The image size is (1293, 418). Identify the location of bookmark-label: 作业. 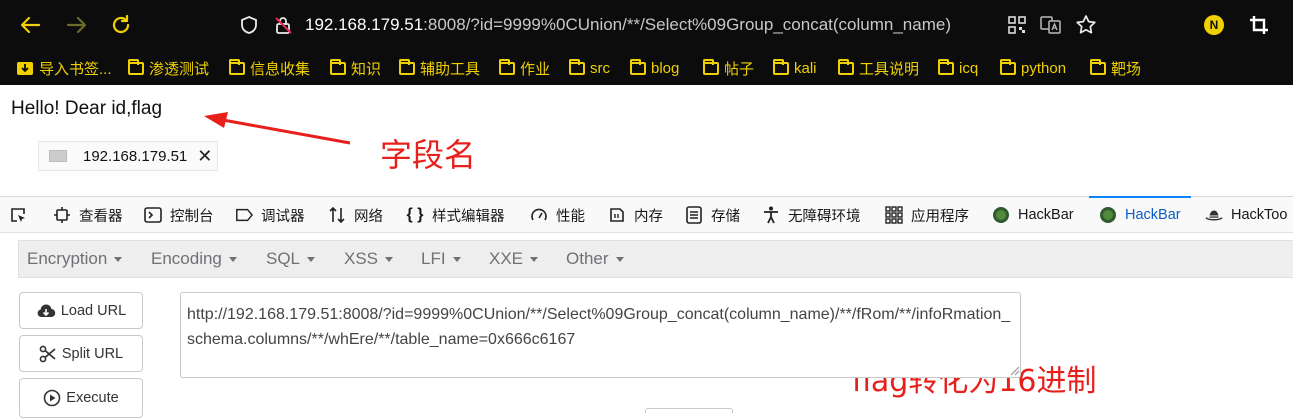
(535, 69).